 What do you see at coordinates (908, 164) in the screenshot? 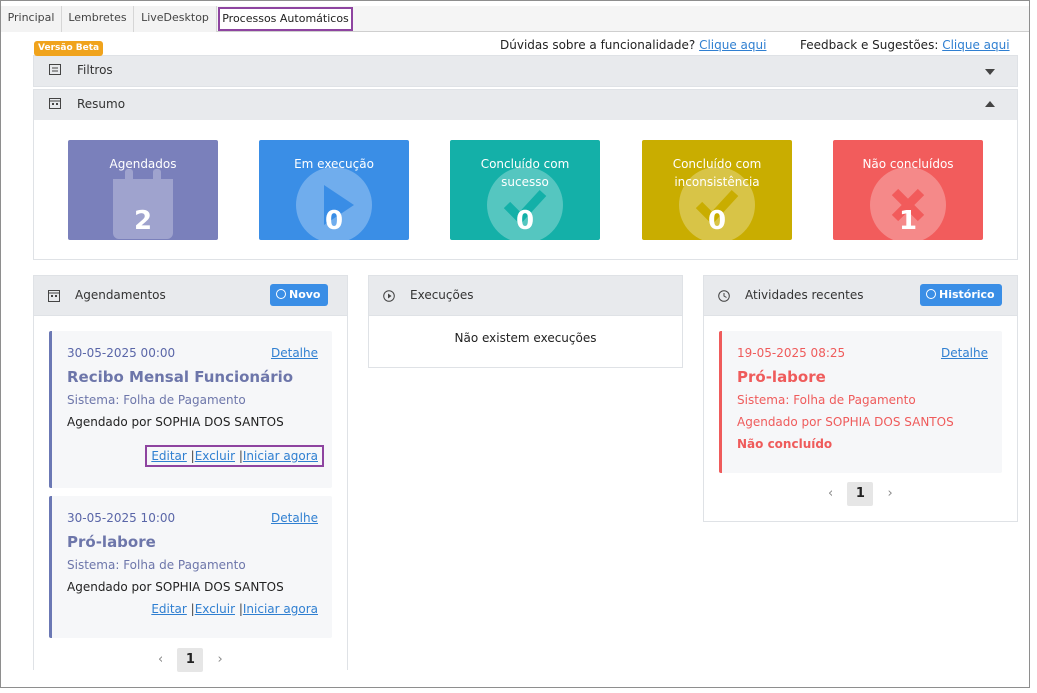
I see `card-title: Não concluídos` at bounding box center [908, 164].